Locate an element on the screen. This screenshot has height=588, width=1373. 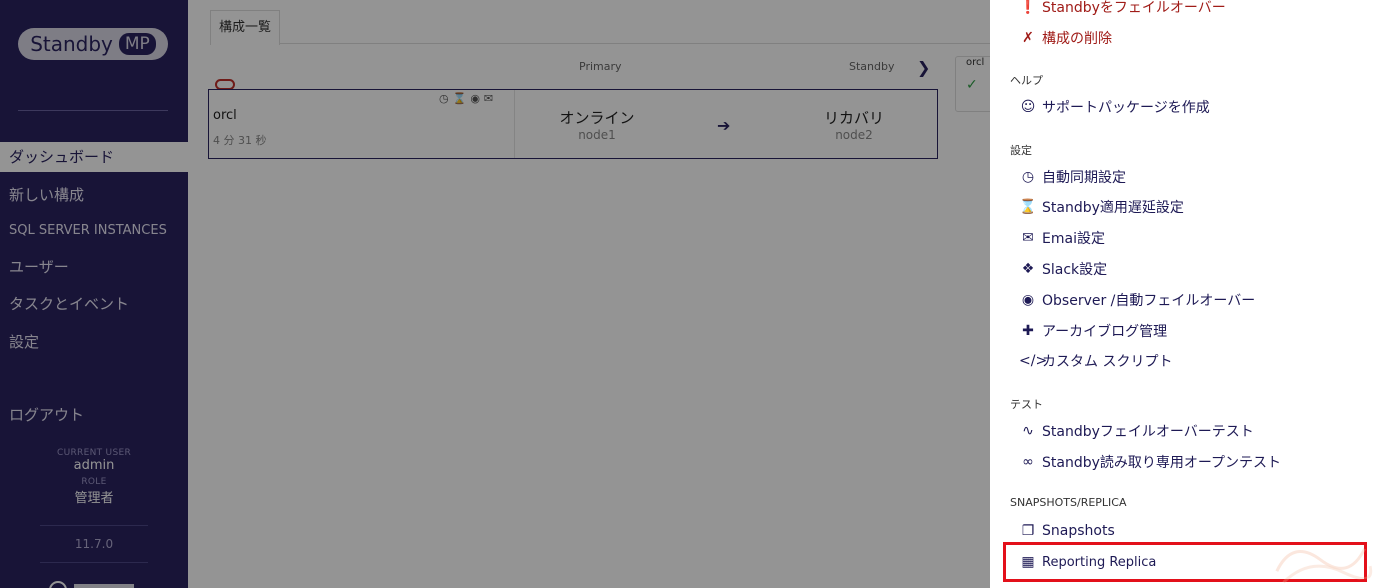
slack-settings-item: ❖ Slack設定 is located at coordinates (1063, 269).